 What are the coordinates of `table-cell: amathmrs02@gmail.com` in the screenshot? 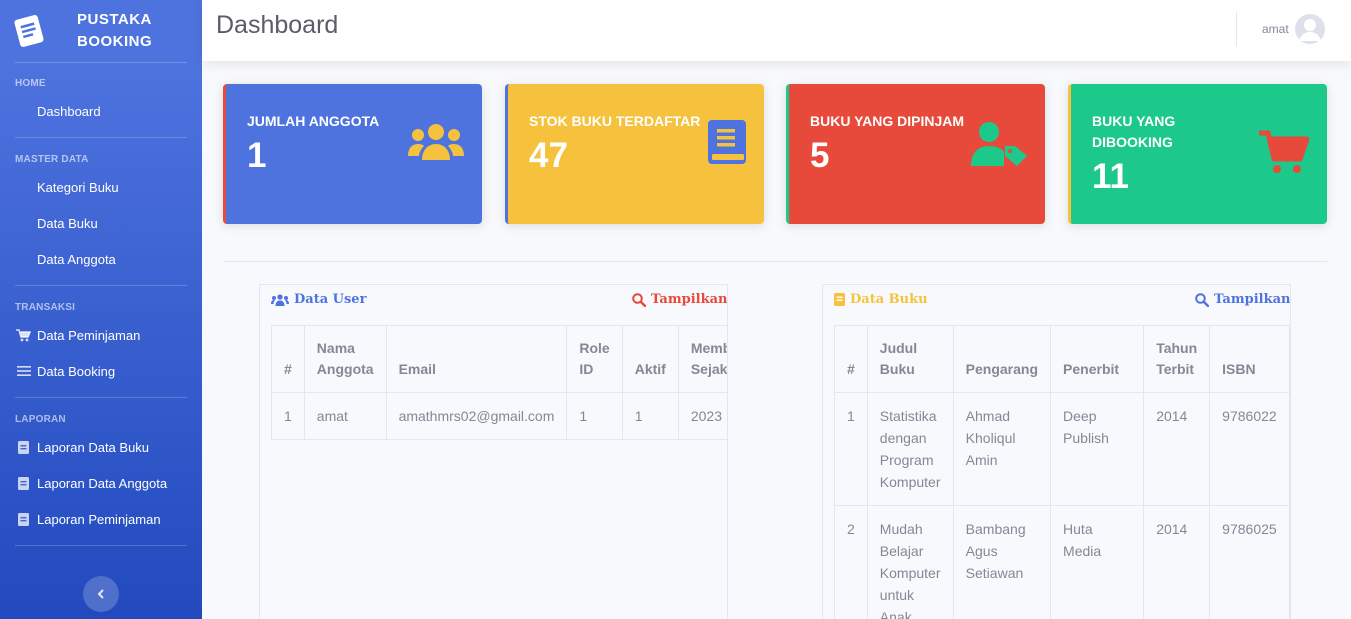 It's located at (476, 416).